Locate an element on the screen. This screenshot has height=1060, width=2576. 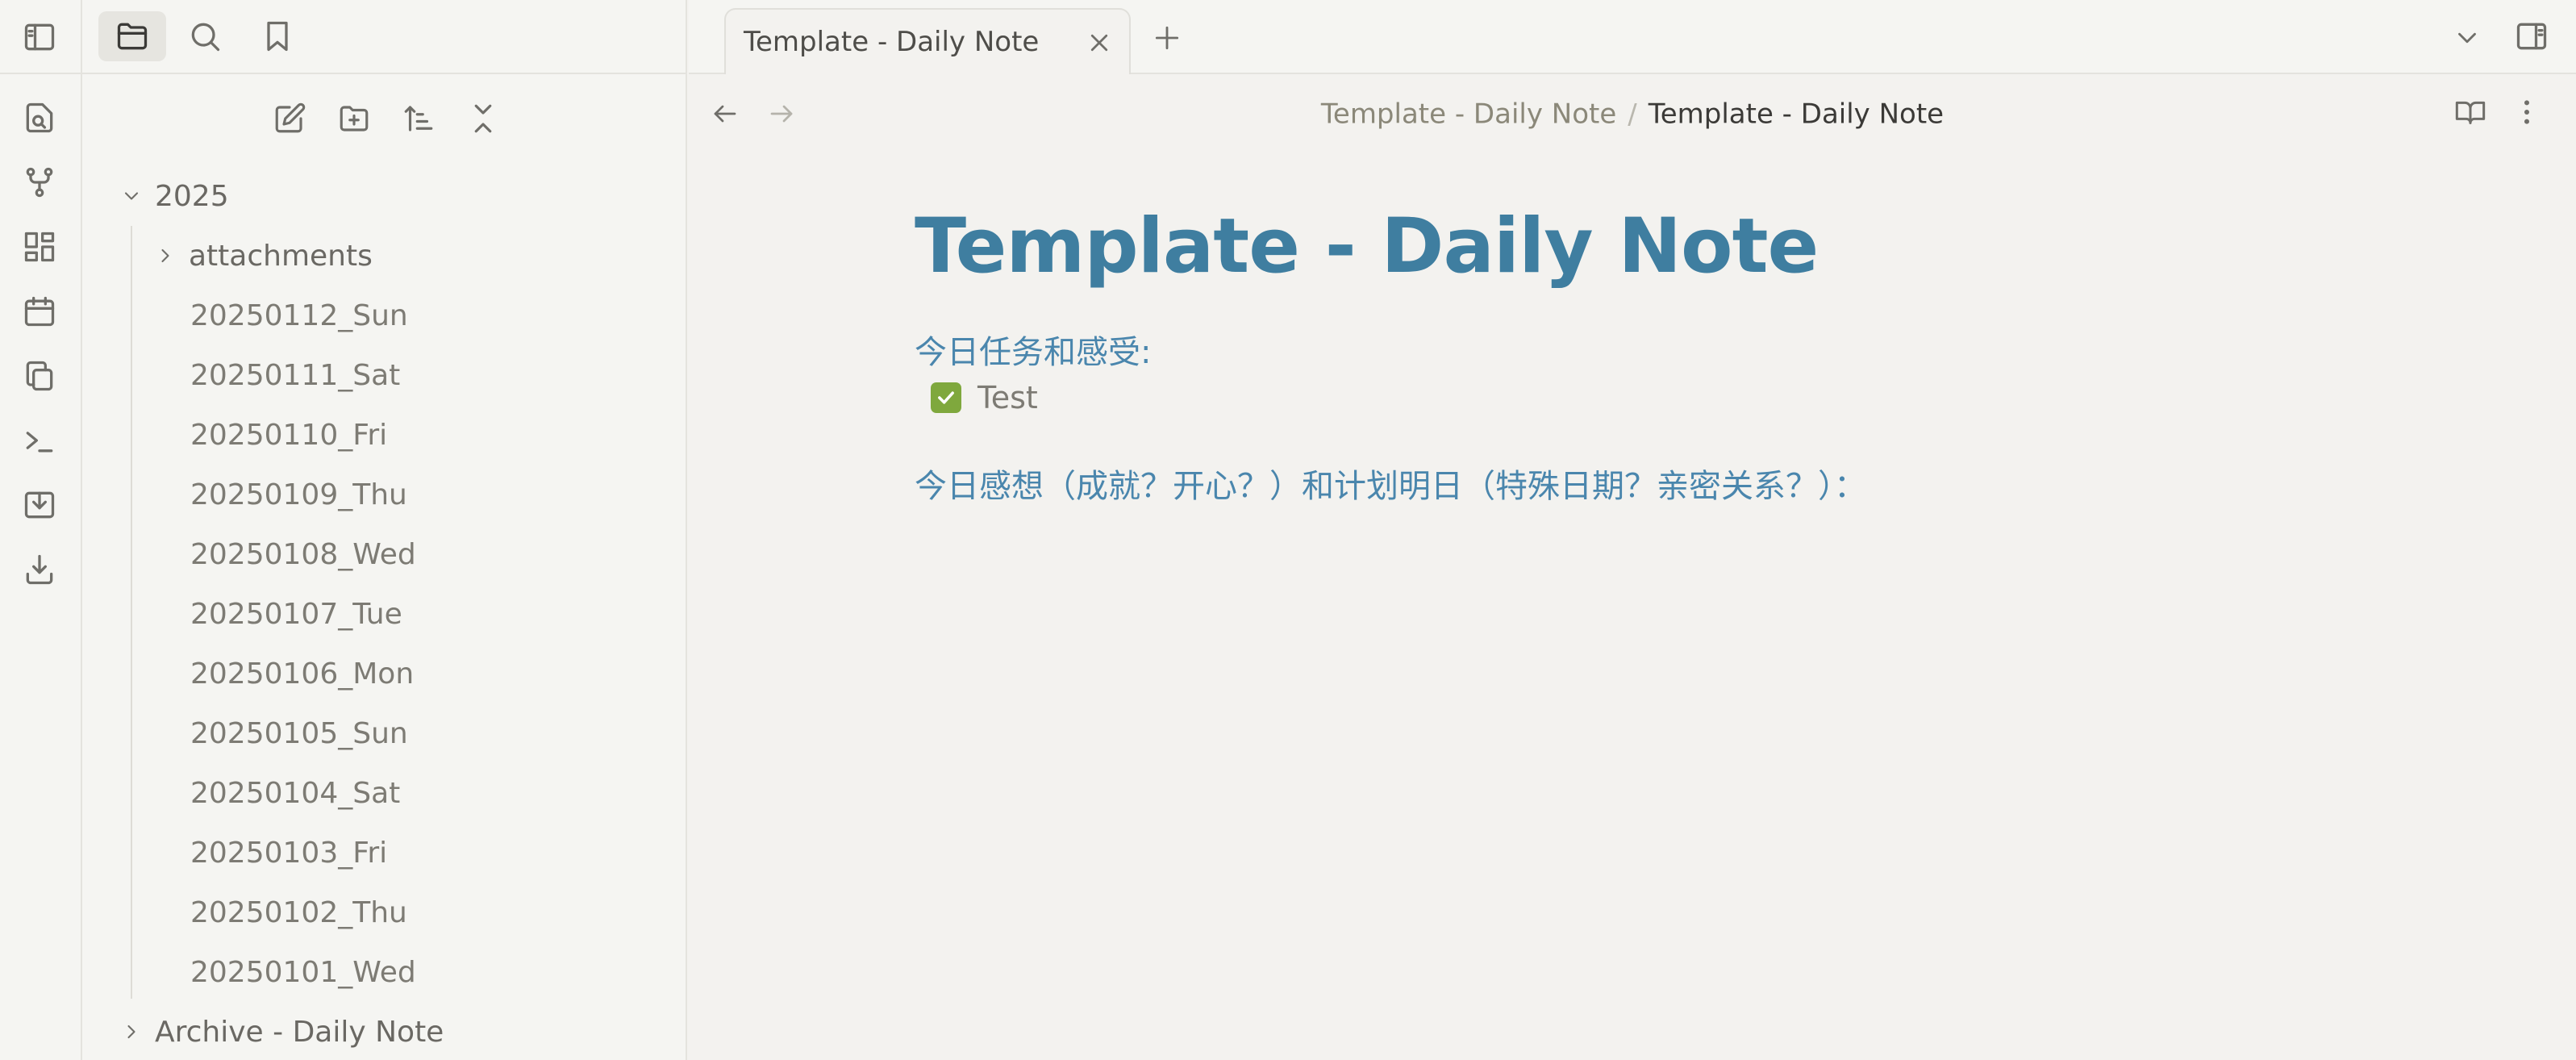
file-item: 20250112_Sun is located at coordinates (299, 315).